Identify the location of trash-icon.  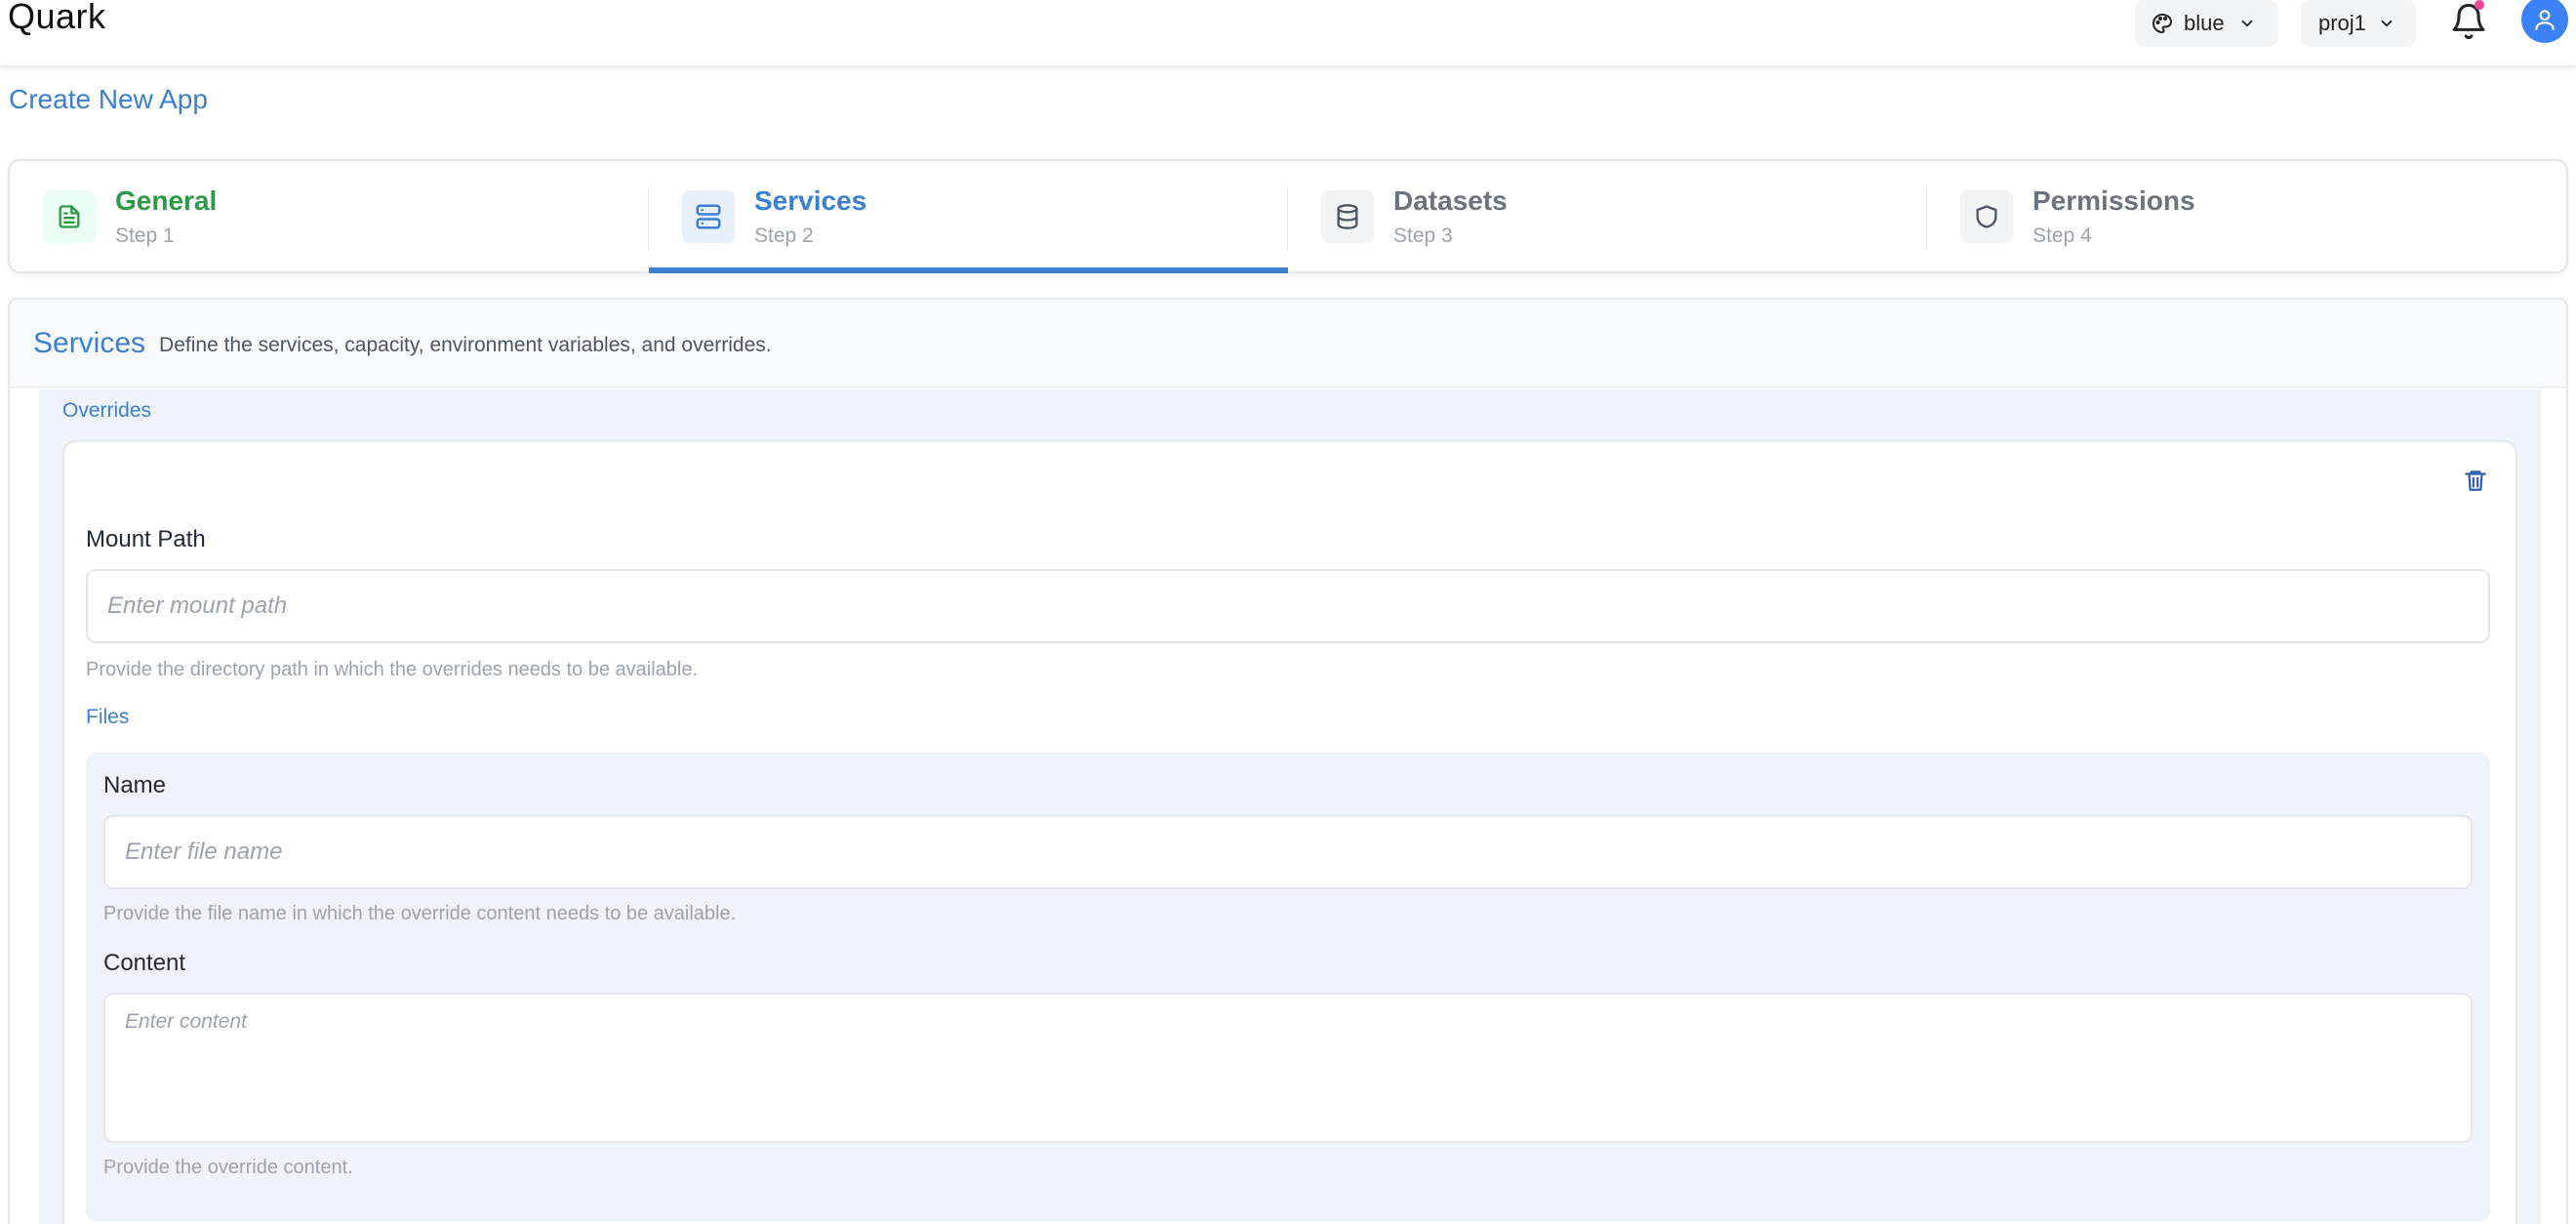
(2475, 480).